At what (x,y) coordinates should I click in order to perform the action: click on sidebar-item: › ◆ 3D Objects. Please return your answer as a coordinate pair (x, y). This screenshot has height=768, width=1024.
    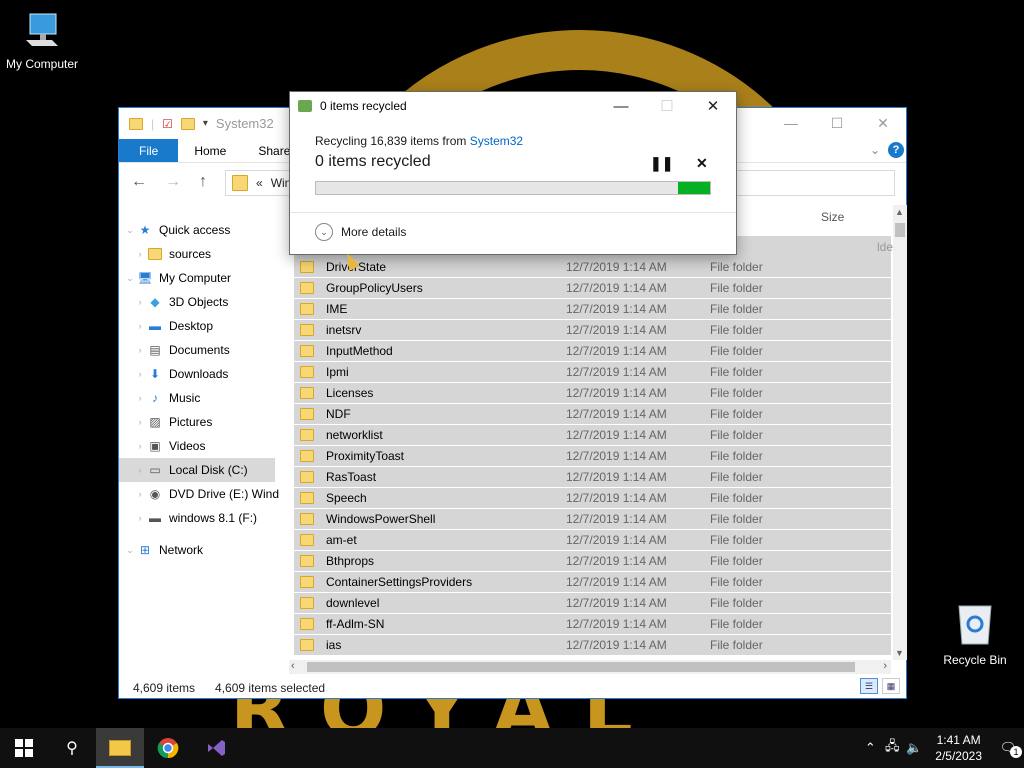
    Looking at the image, I should click on (205, 302).